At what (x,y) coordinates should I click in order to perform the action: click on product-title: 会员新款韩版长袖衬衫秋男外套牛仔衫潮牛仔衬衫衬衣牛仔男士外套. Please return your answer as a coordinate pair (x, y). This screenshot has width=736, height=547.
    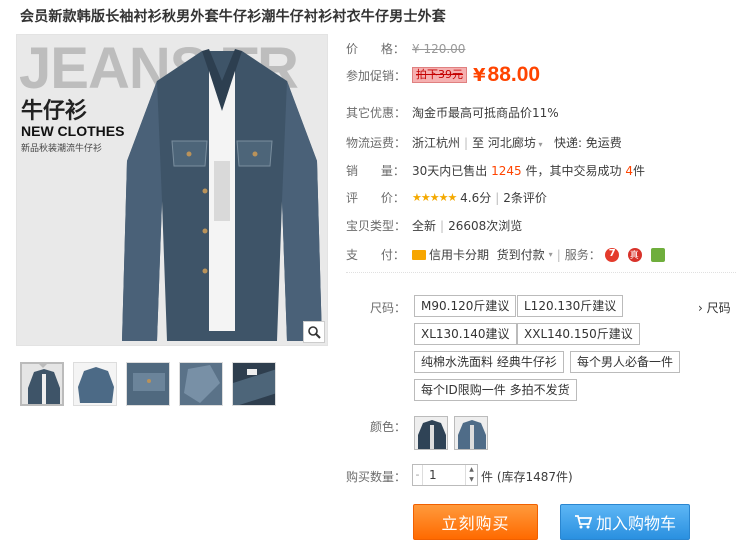
    Looking at the image, I should click on (233, 17).